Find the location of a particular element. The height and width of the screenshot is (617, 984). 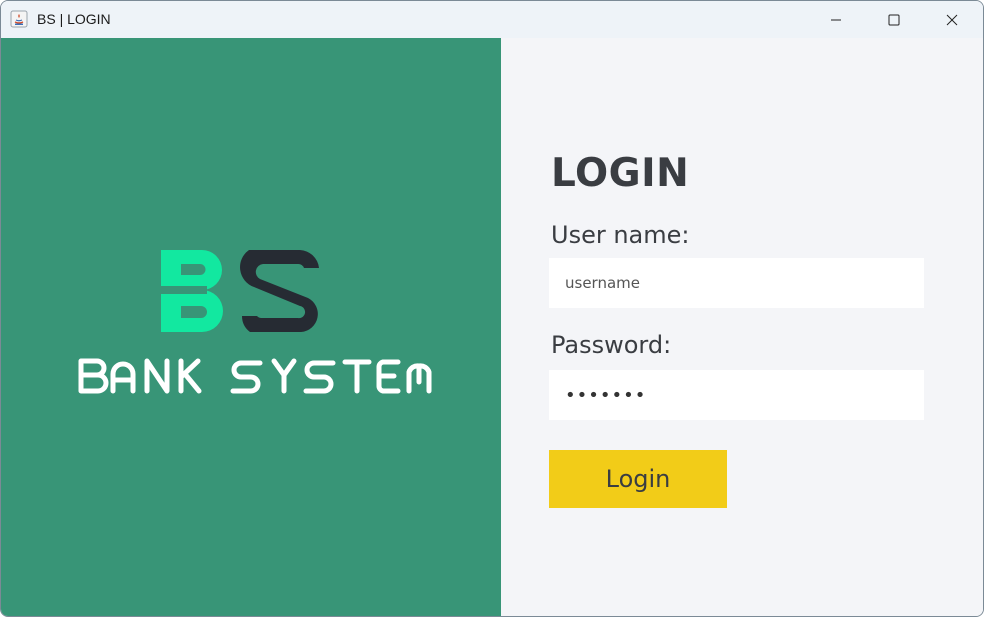

username-input is located at coordinates (736, 283).